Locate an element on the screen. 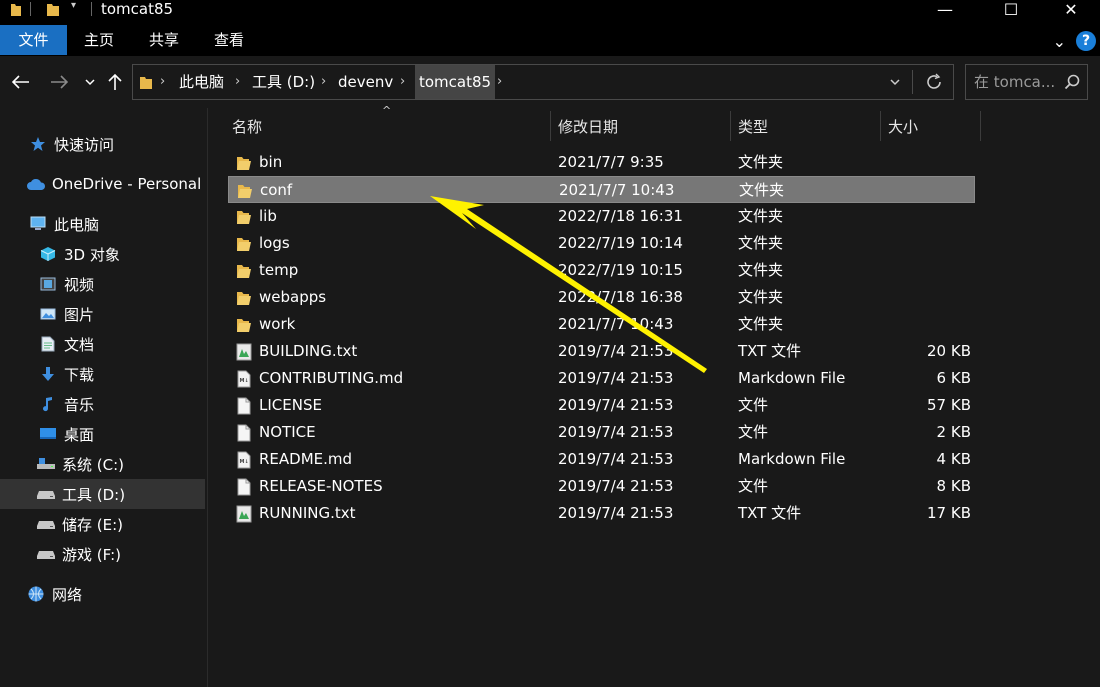  address-bar: › 此电脑 › 工具 (D:) › devenv › tomcat85 › is located at coordinates (543, 82).